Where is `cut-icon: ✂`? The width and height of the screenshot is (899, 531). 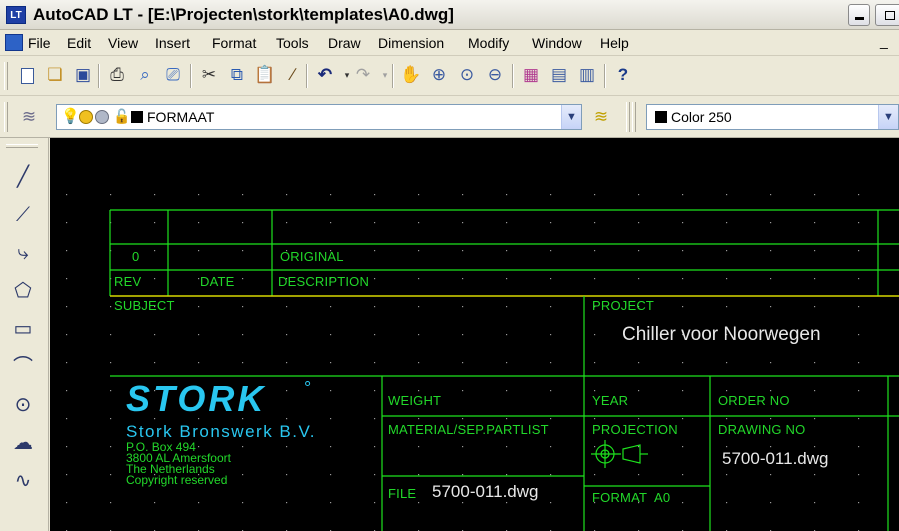 cut-icon: ✂ is located at coordinates (209, 75).